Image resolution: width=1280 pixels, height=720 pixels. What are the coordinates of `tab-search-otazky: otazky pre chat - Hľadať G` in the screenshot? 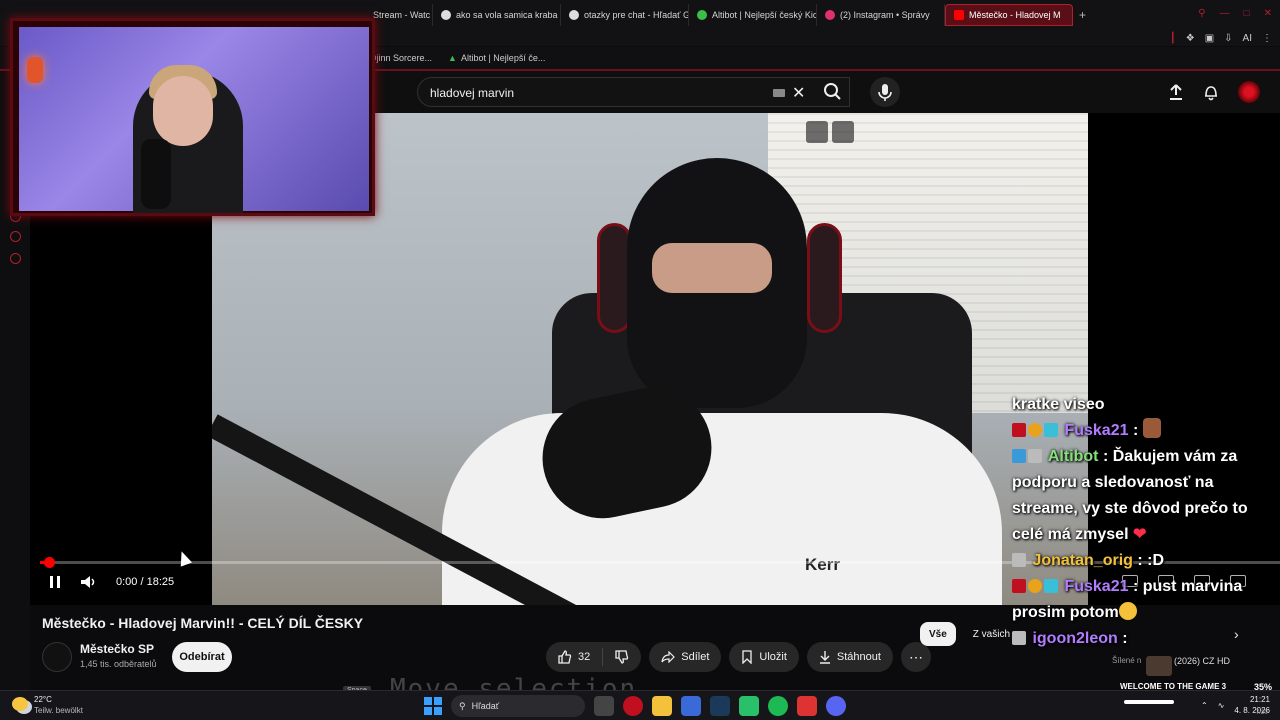 It's located at (625, 15).